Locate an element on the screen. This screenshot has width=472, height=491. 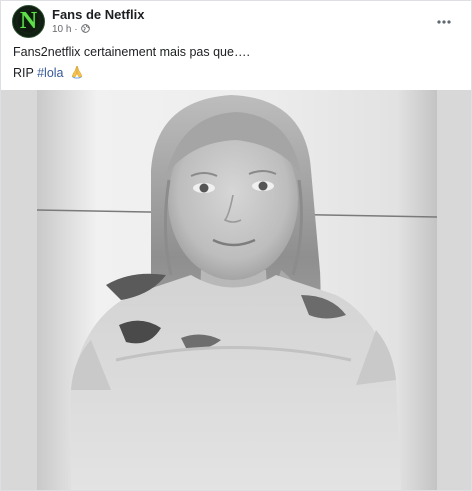
post-header: N Fans de Netflix 10 h · is located at coordinates (236, 21).